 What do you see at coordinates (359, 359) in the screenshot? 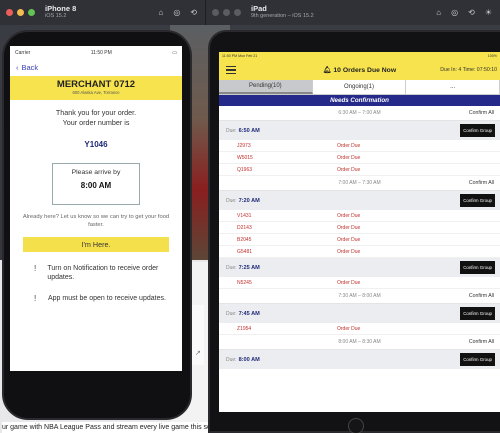
I see `due-group-header: Due: 8:00 AM Confirm Group` at bounding box center [359, 359].